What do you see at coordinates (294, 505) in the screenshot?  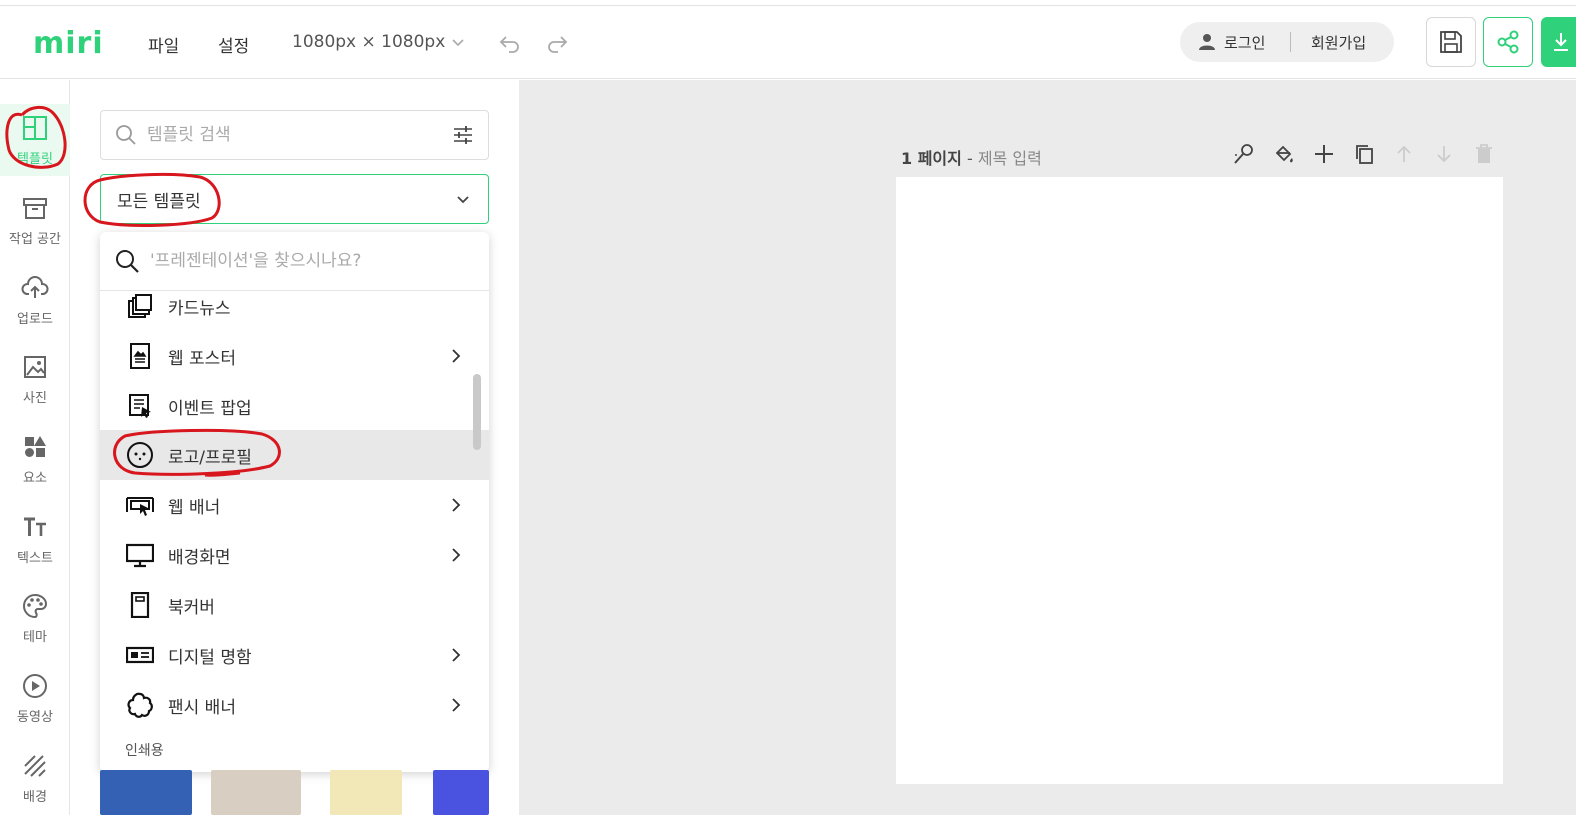 I see `category-item-web-banner: 웹 배너` at bounding box center [294, 505].